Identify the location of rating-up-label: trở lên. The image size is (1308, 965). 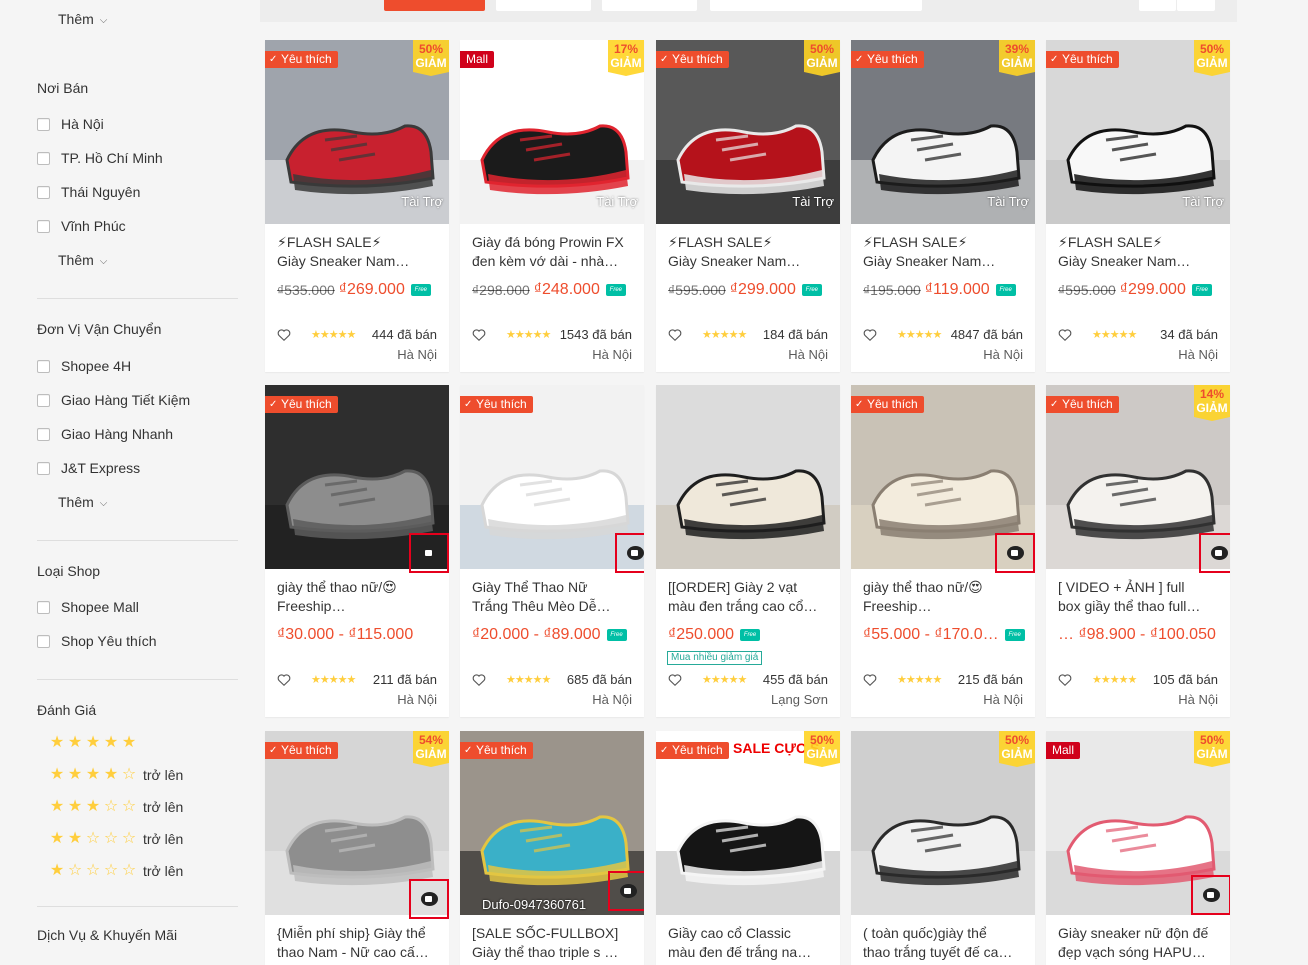
(163, 775).